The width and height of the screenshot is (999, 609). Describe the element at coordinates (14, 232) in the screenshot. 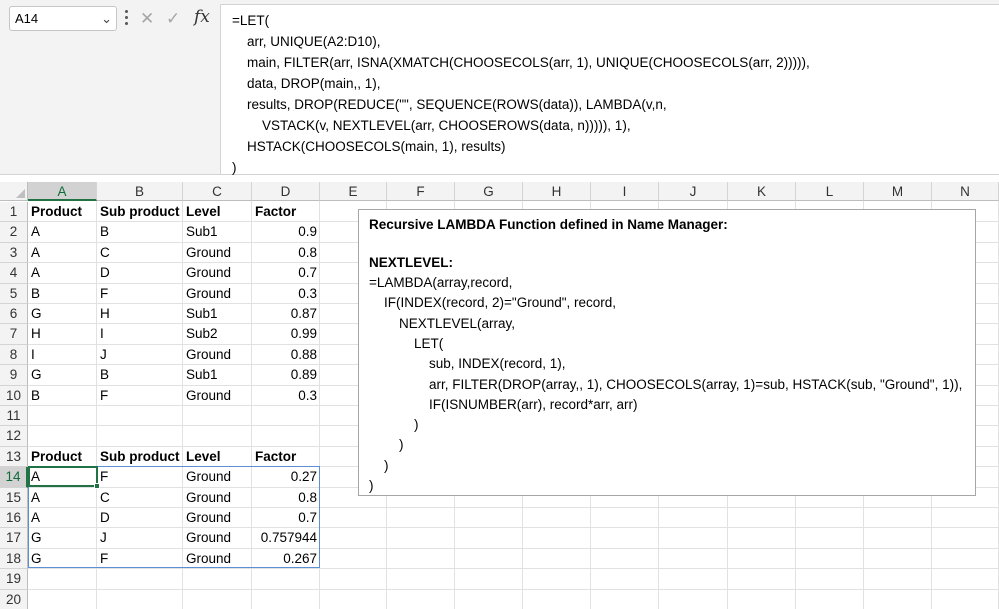

I see `row-header-2: 2` at that location.